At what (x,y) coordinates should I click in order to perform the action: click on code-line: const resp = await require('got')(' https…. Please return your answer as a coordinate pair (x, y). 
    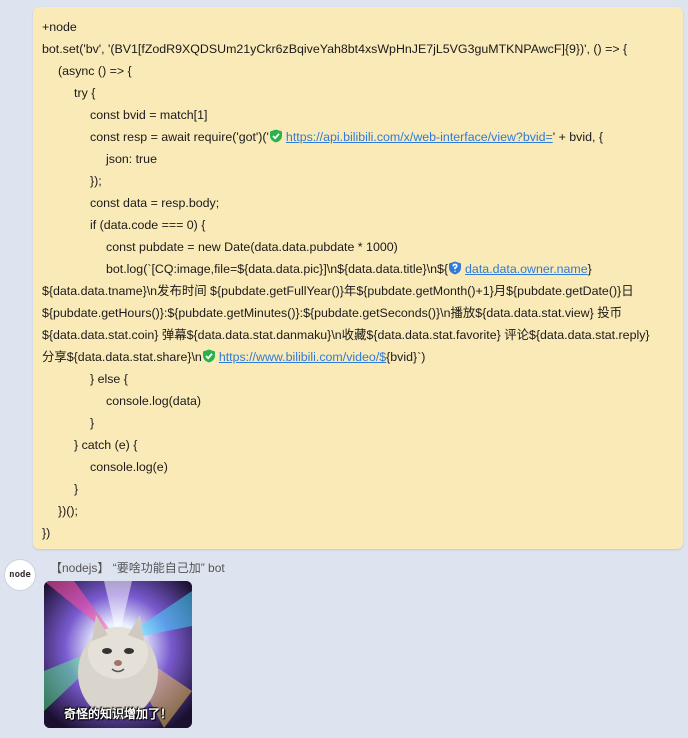
    Looking at the image, I should click on (360, 137).